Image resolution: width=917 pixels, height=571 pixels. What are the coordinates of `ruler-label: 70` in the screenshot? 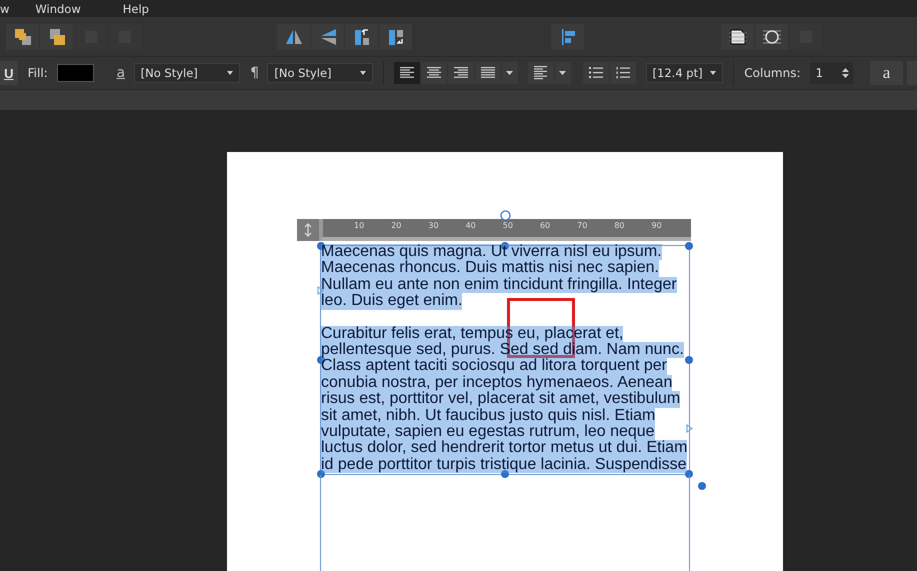 It's located at (582, 226).